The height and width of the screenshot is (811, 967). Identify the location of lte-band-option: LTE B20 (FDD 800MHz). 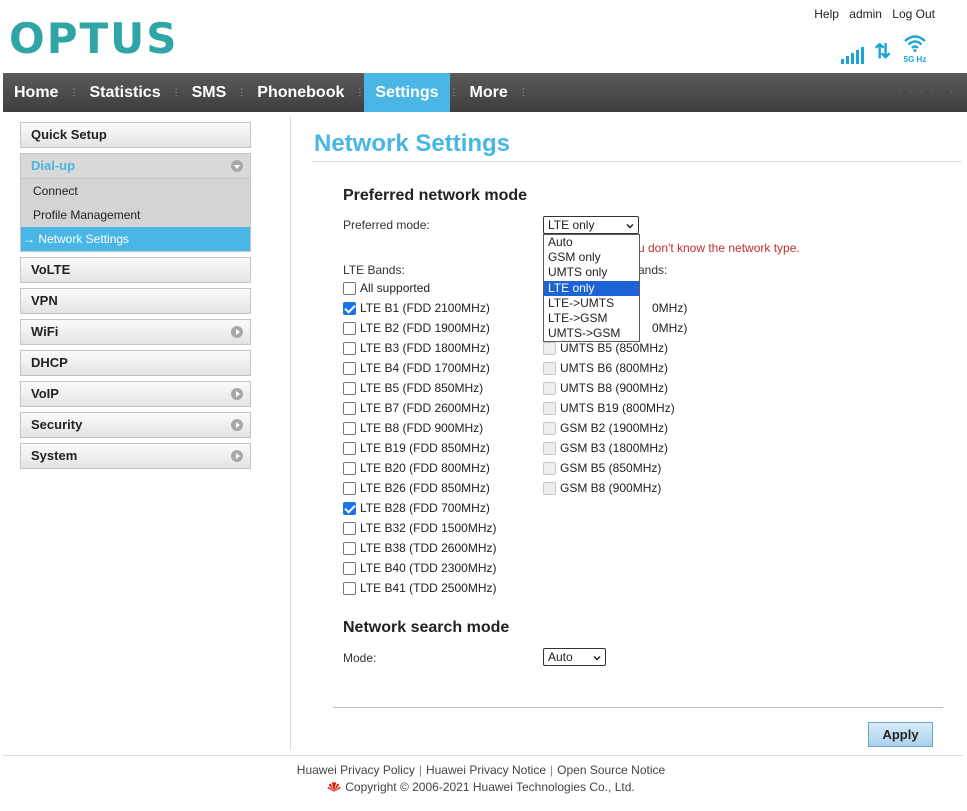
(416, 468).